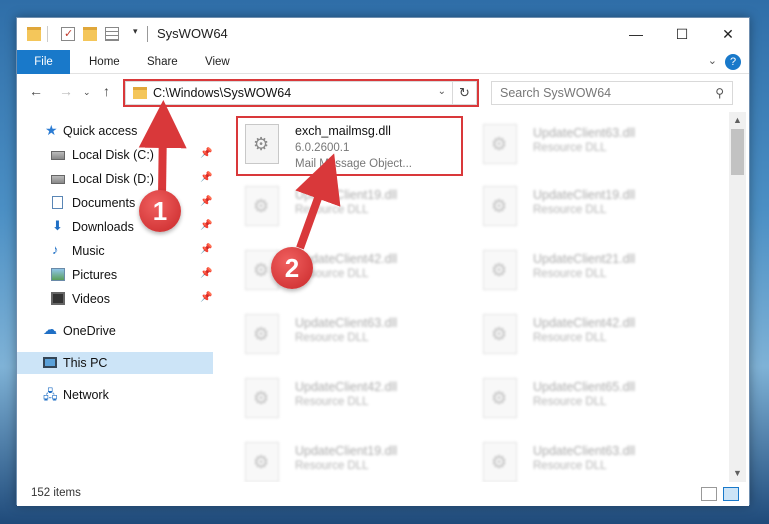 Image resolution: width=769 pixels, height=524 pixels. I want to click on scroll-down-icon: ▼, so click(737, 473).